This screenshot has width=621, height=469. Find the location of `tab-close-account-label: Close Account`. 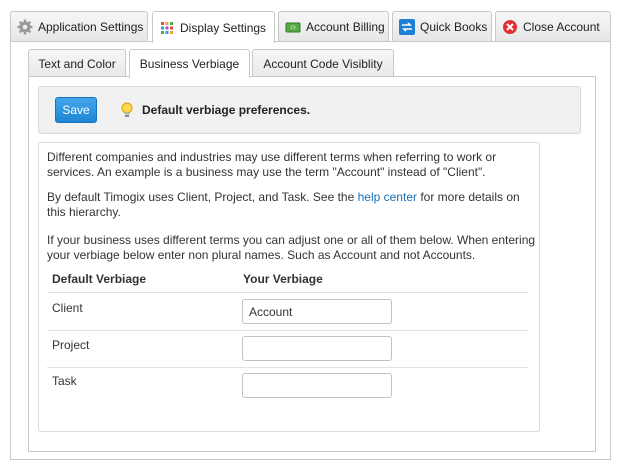

tab-close-account-label: Close Account is located at coordinates (561, 26).